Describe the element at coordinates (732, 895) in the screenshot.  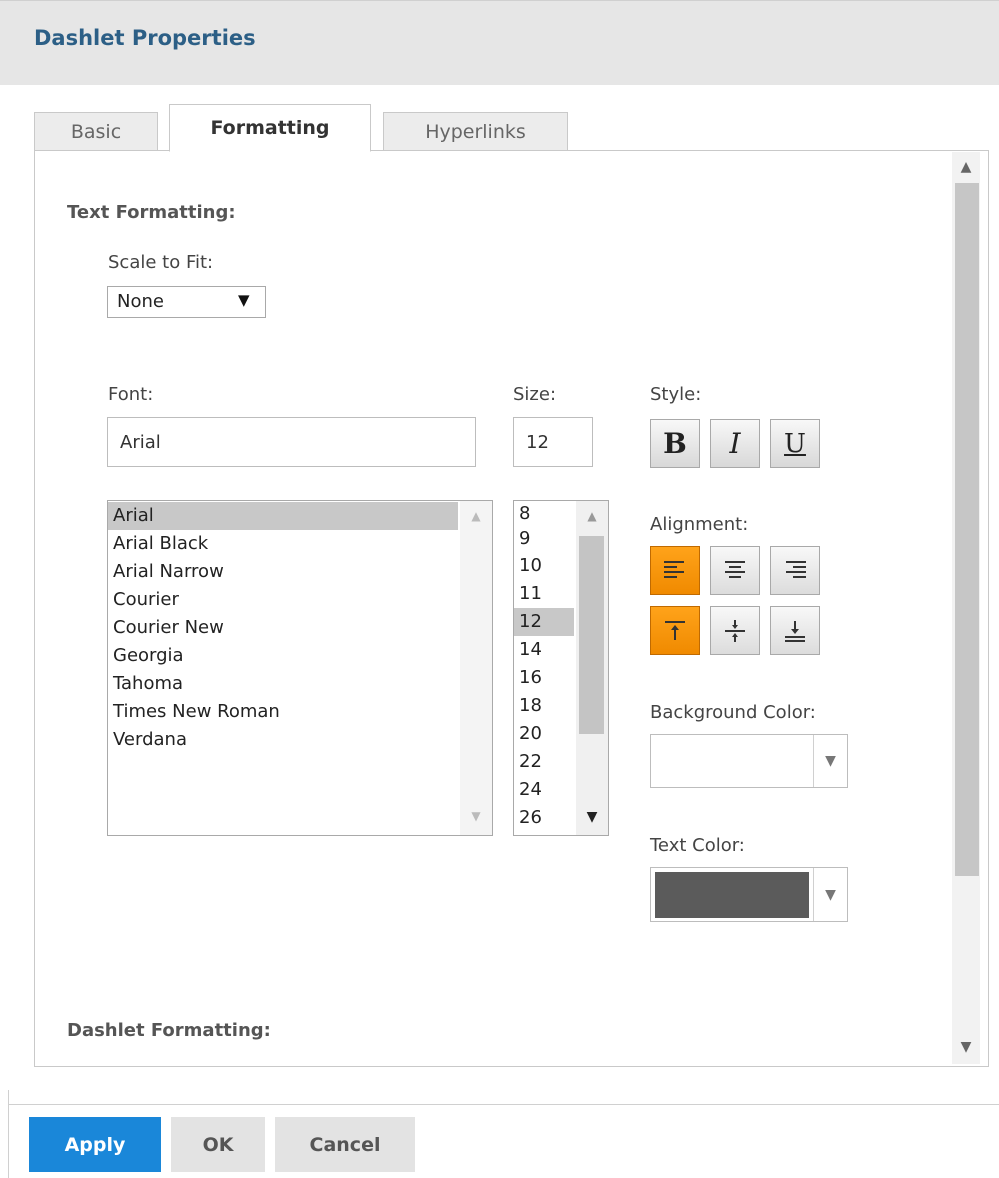
I see `text-color-swatch` at that location.